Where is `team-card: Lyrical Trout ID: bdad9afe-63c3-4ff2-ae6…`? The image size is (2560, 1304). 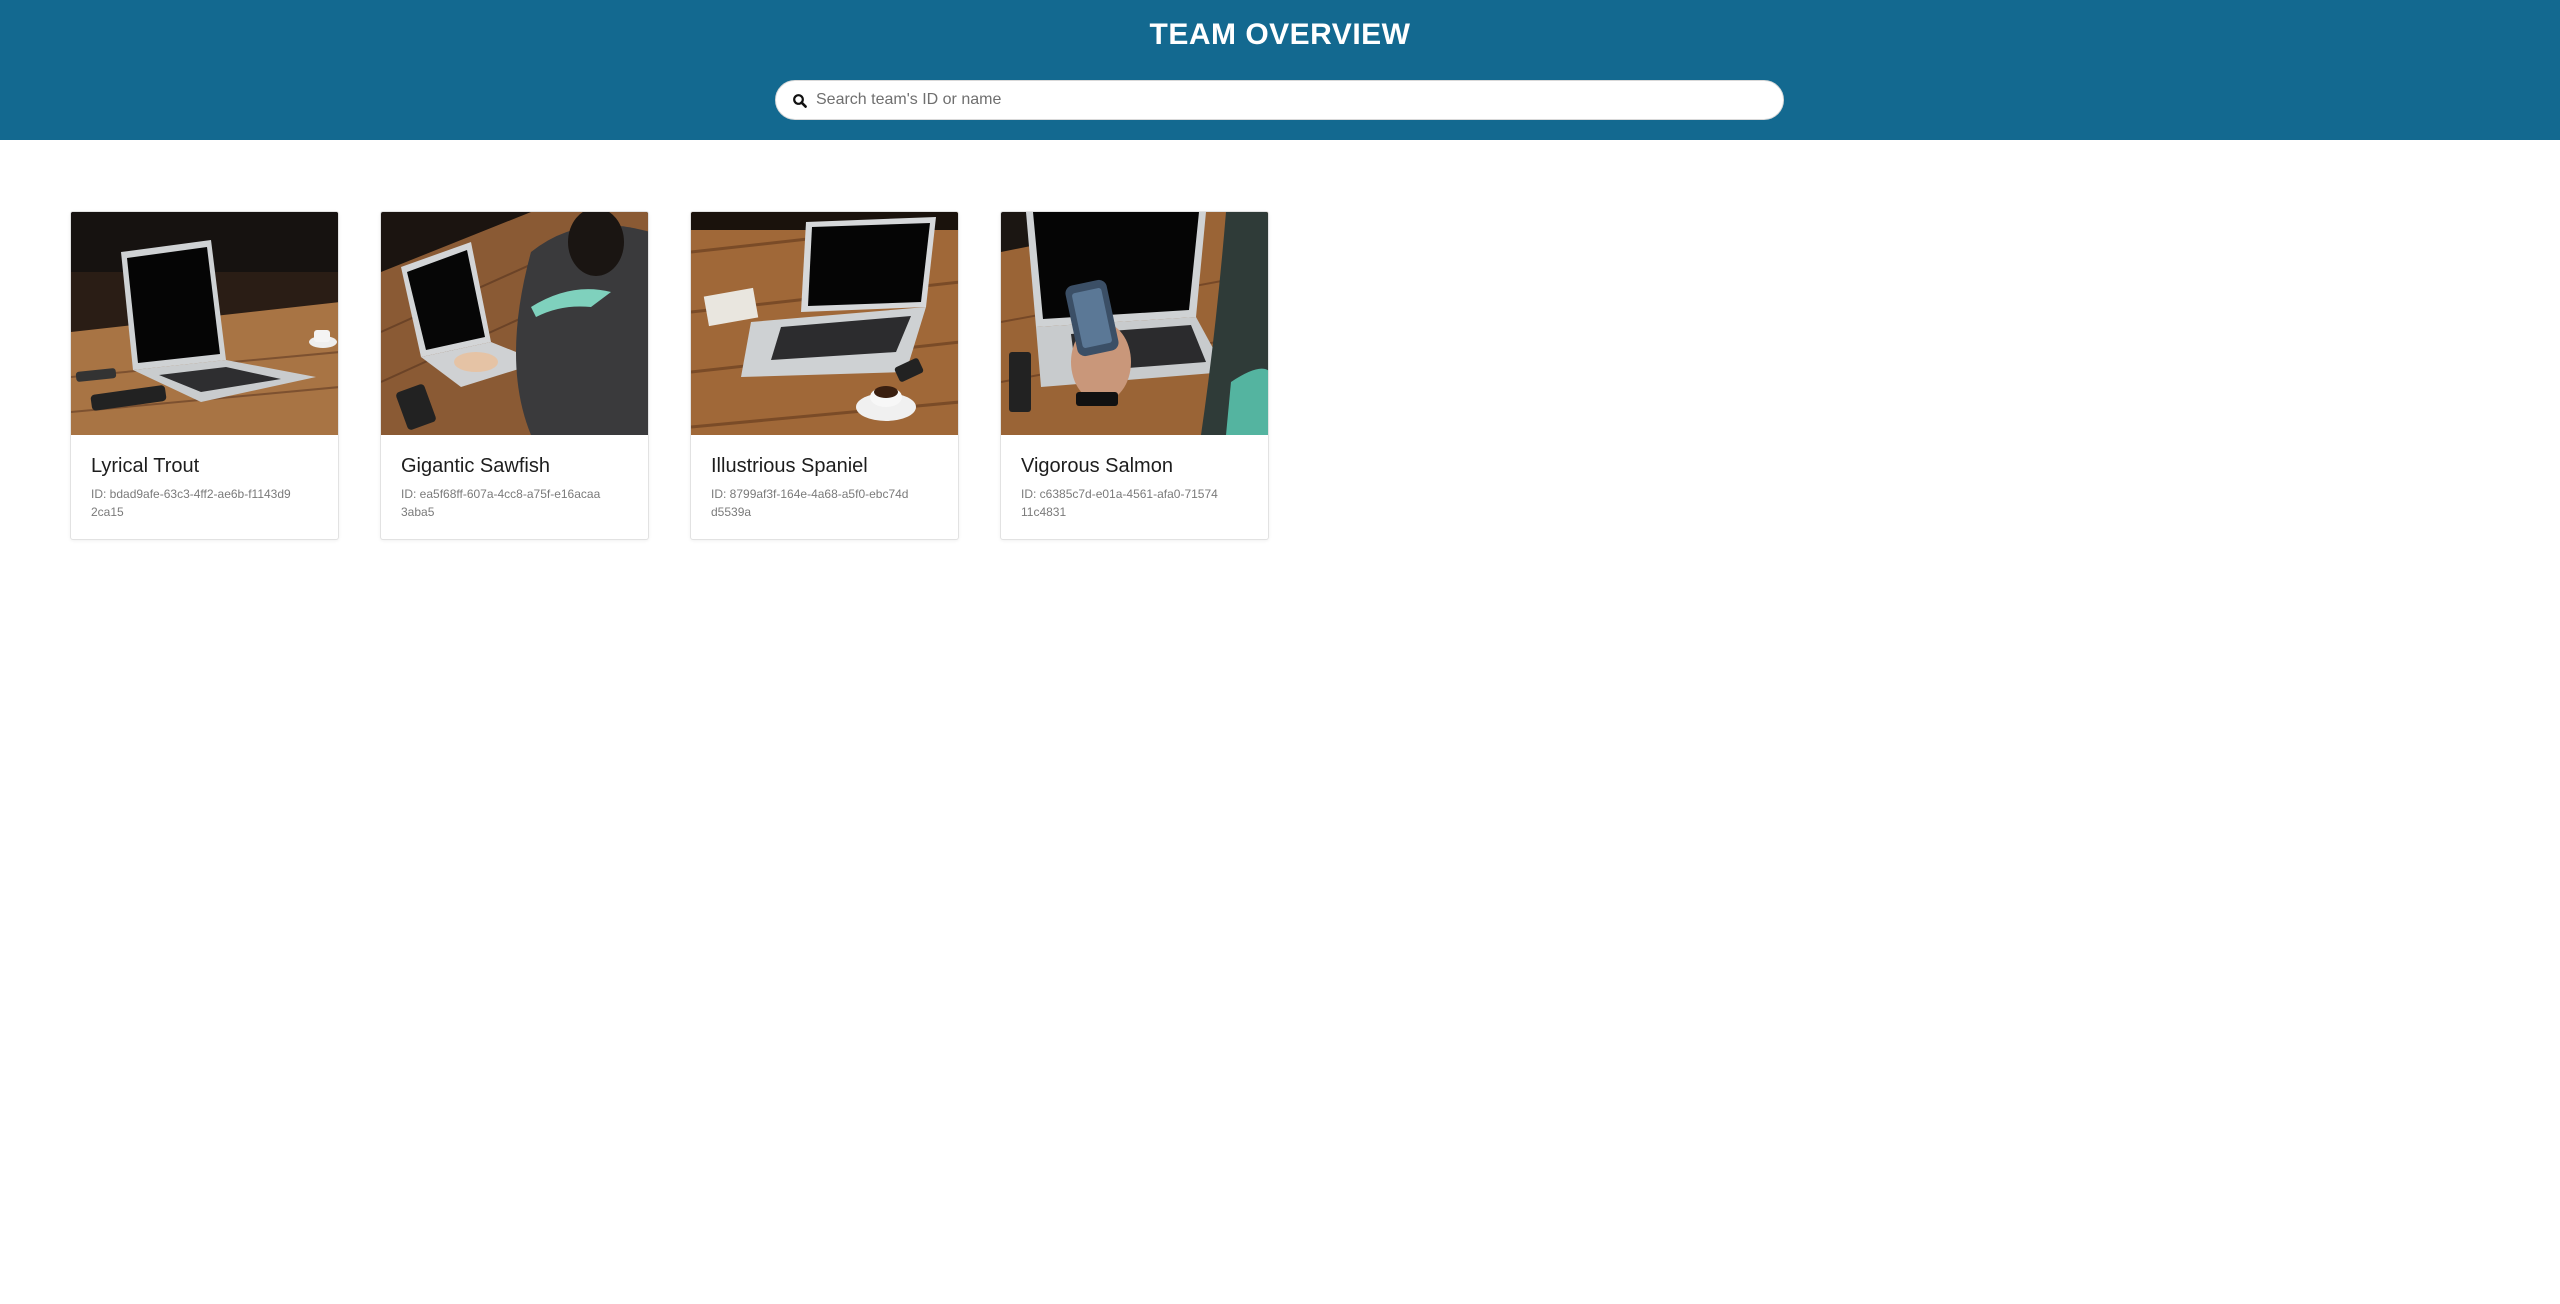
team-card: Lyrical Trout ID: bdad9afe-63c3-4ff2-ae6… is located at coordinates (204, 375).